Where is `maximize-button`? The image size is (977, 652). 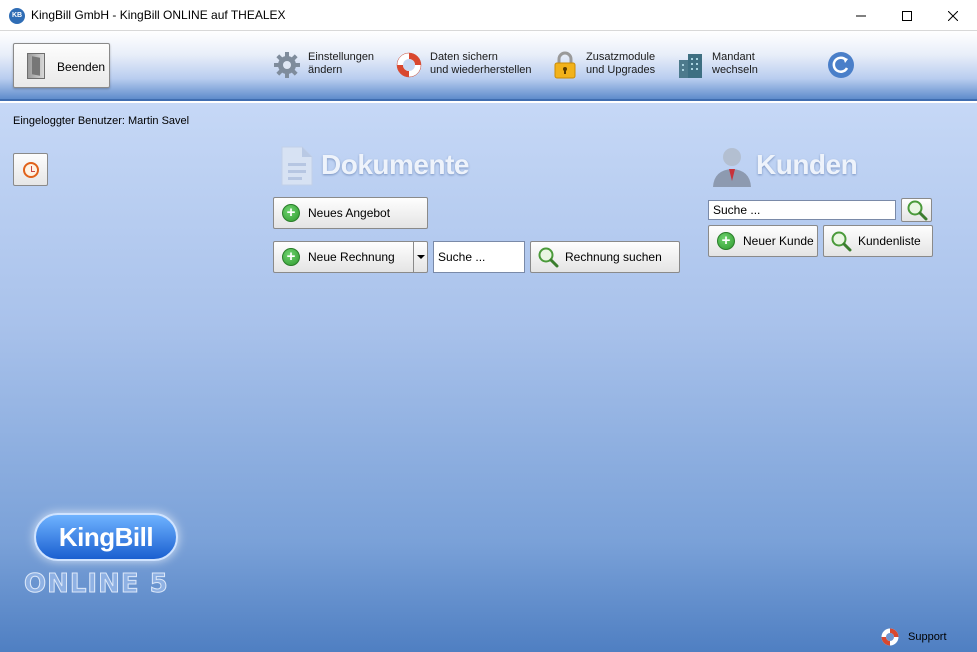 maximize-button is located at coordinates (907, 15).